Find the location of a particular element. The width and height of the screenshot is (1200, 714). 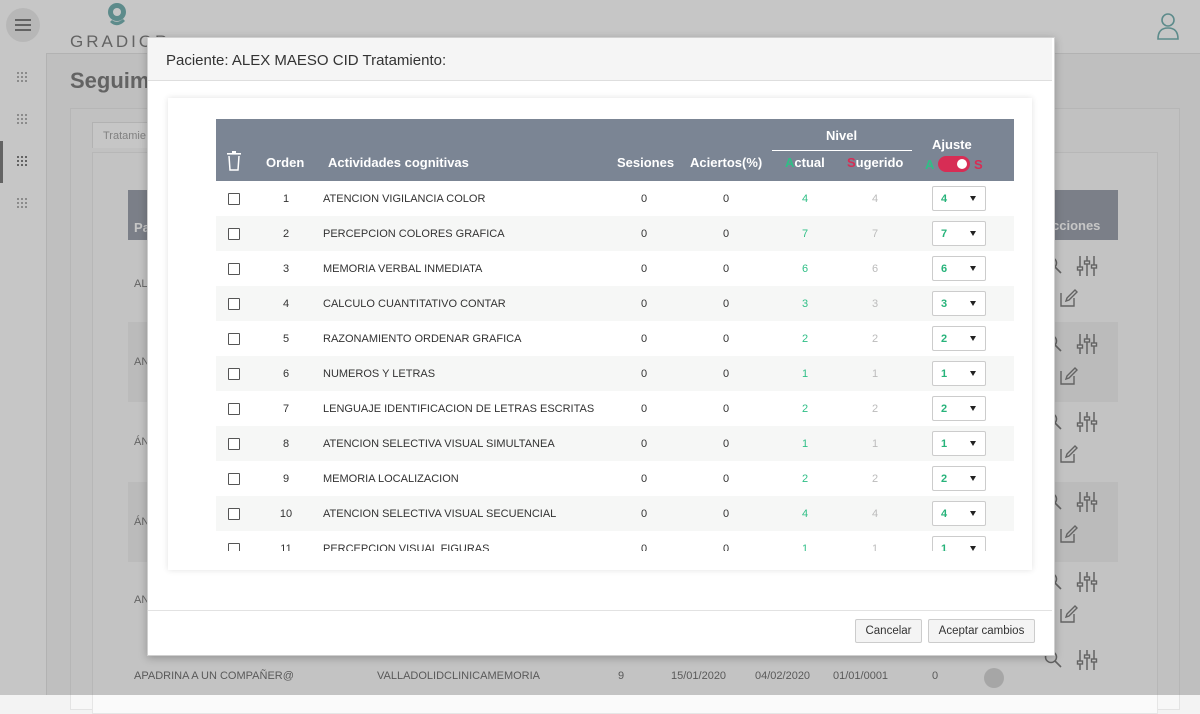

toggle-label-s: S is located at coordinates (978, 164).